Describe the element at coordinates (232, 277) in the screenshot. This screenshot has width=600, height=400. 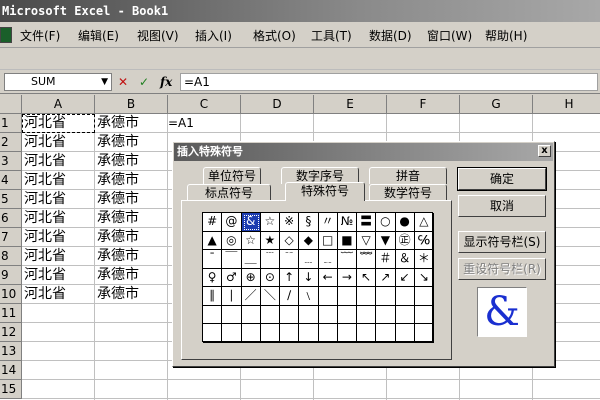
I see `symbol-cell: ♂` at that location.